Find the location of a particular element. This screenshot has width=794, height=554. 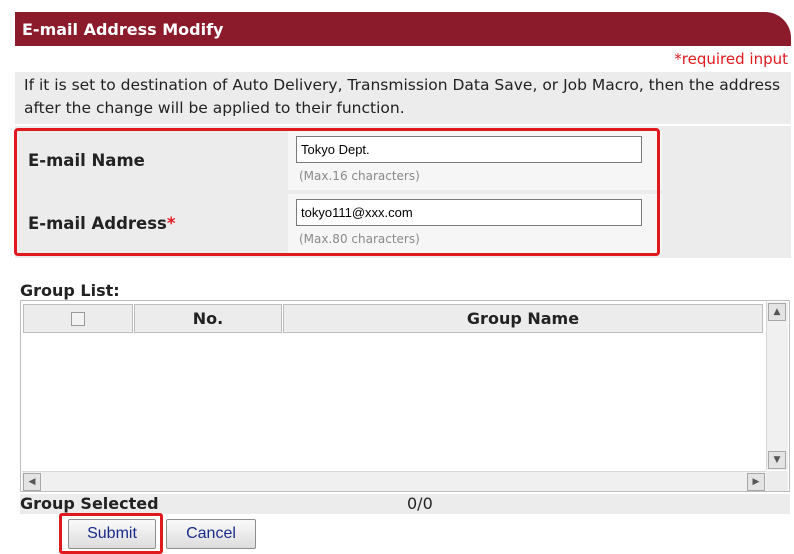

scroll-up-icon: ▲ is located at coordinates (777, 312).